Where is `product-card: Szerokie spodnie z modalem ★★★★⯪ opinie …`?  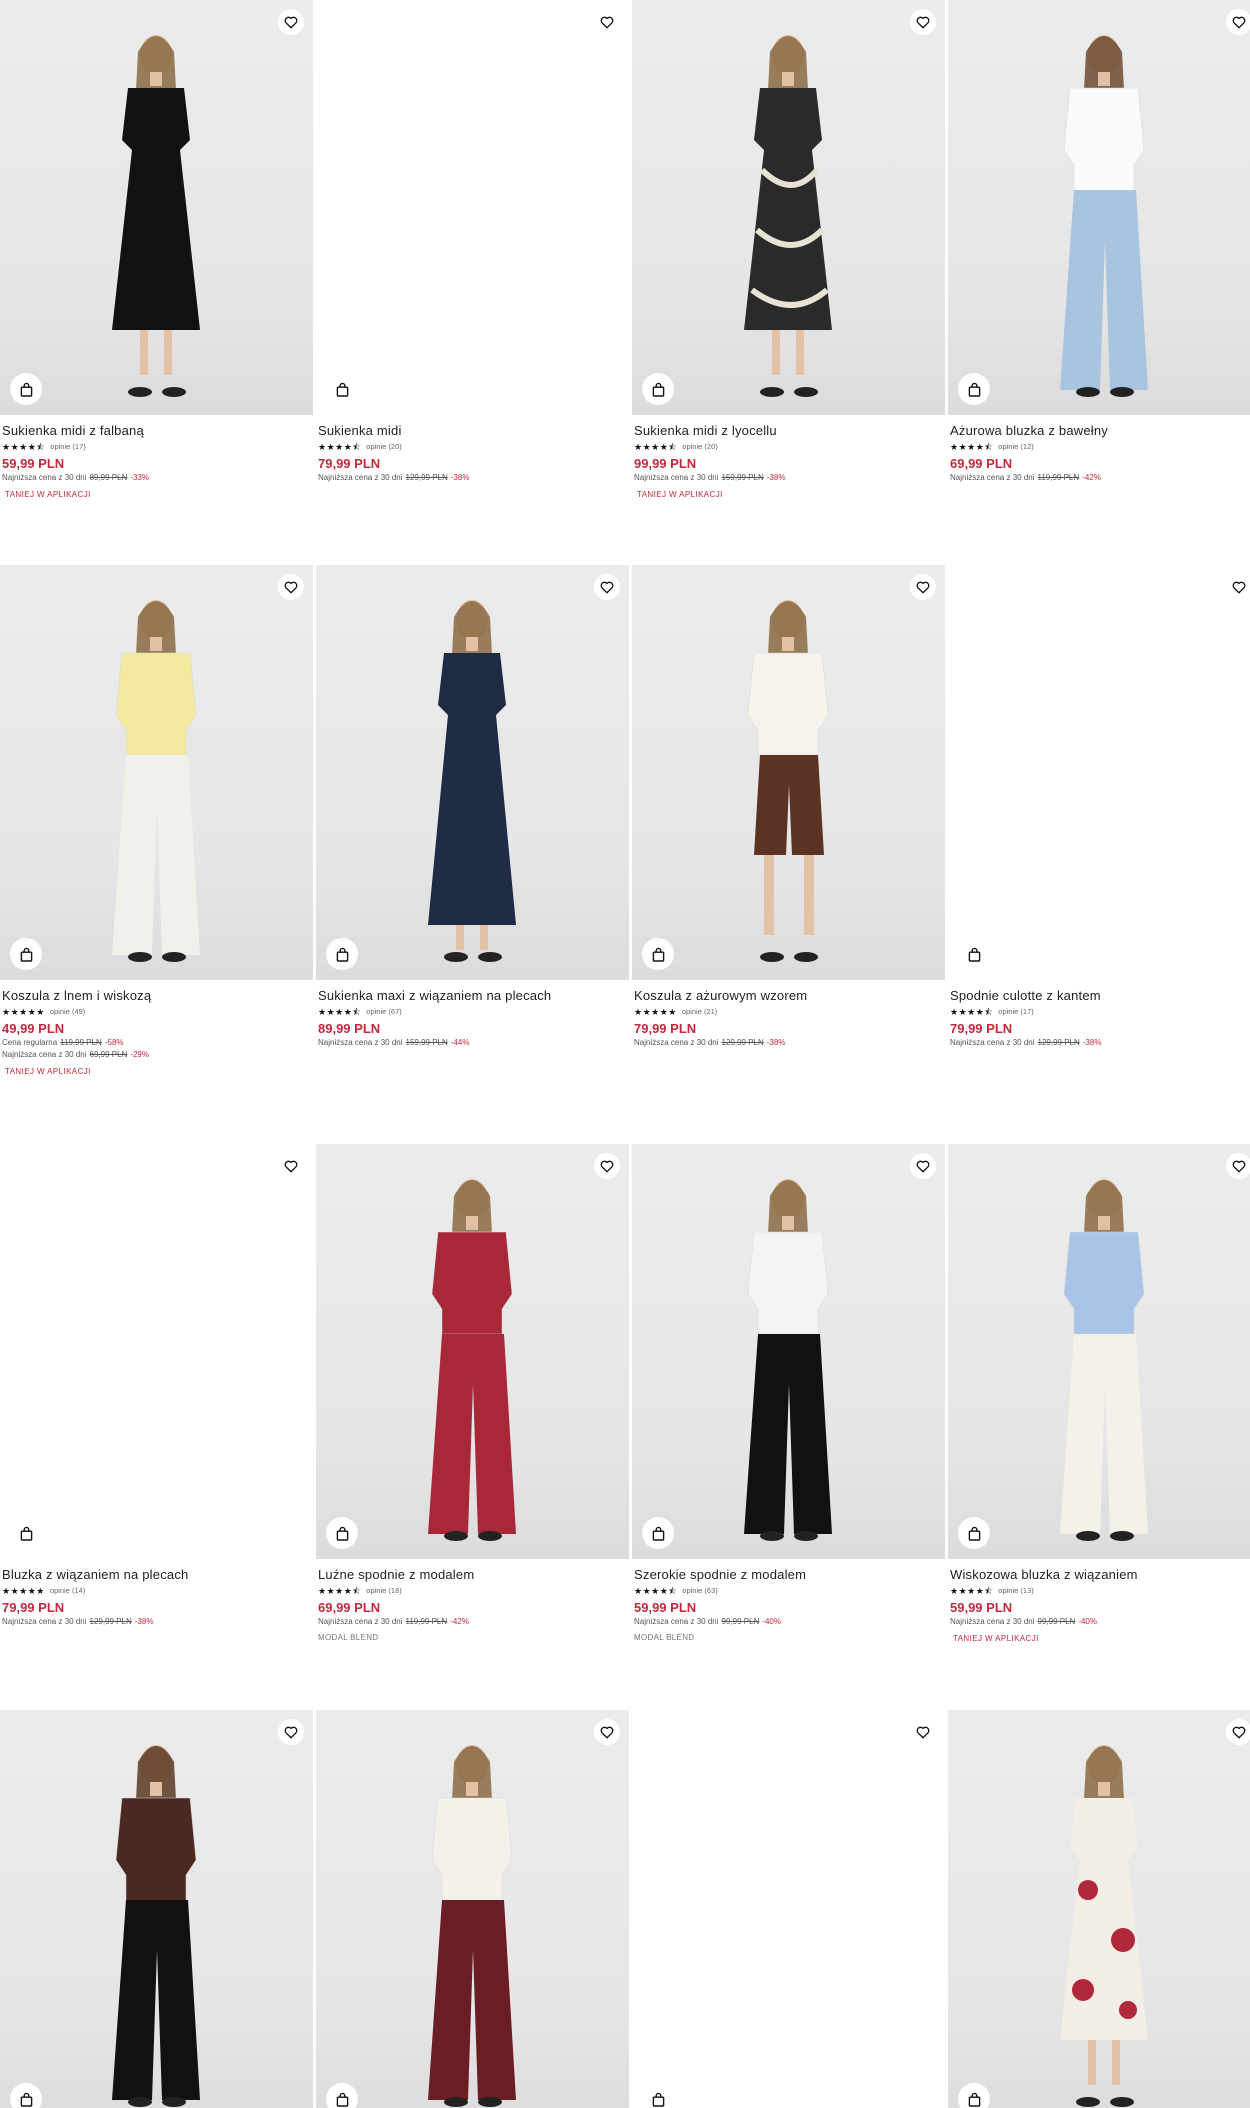 product-card: Szerokie spodnie z modalem ★★★★⯪ opinie … is located at coordinates (788, 1393).